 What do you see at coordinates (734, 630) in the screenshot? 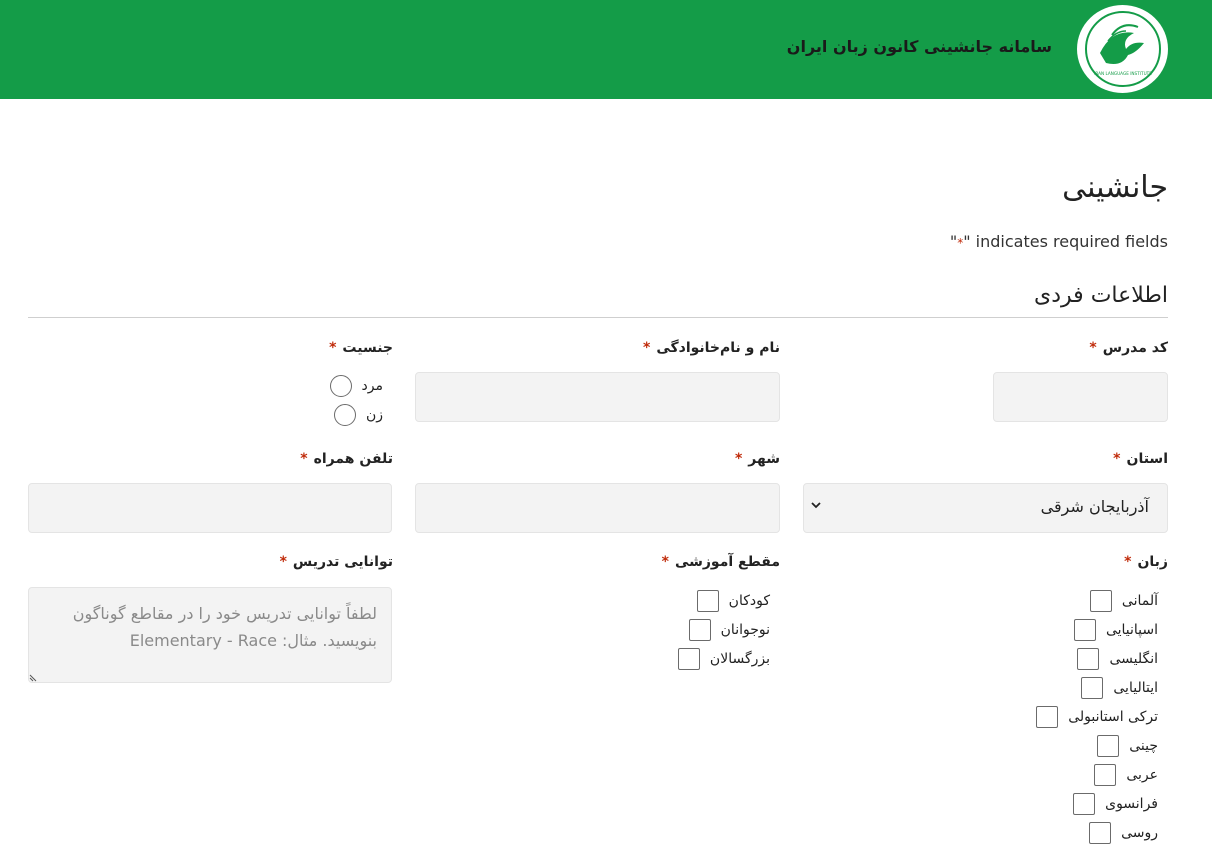
I see `level-option: نوجوانان` at bounding box center [734, 630].